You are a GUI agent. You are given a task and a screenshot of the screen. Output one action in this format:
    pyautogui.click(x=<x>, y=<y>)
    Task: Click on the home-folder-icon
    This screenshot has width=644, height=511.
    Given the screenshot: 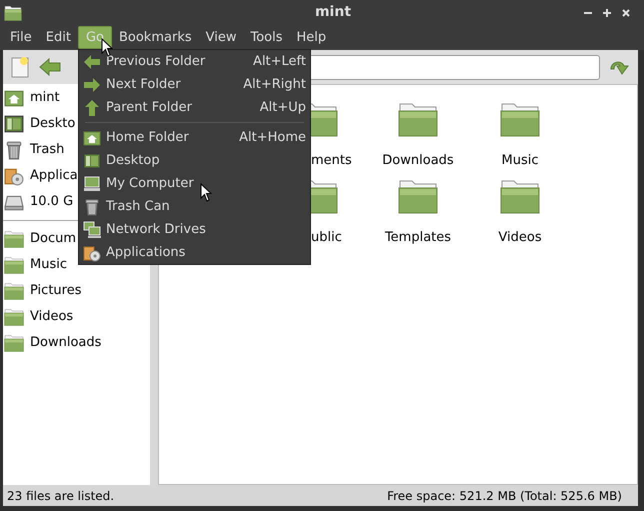 What is the action you would take?
    pyautogui.click(x=92, y=137)
    